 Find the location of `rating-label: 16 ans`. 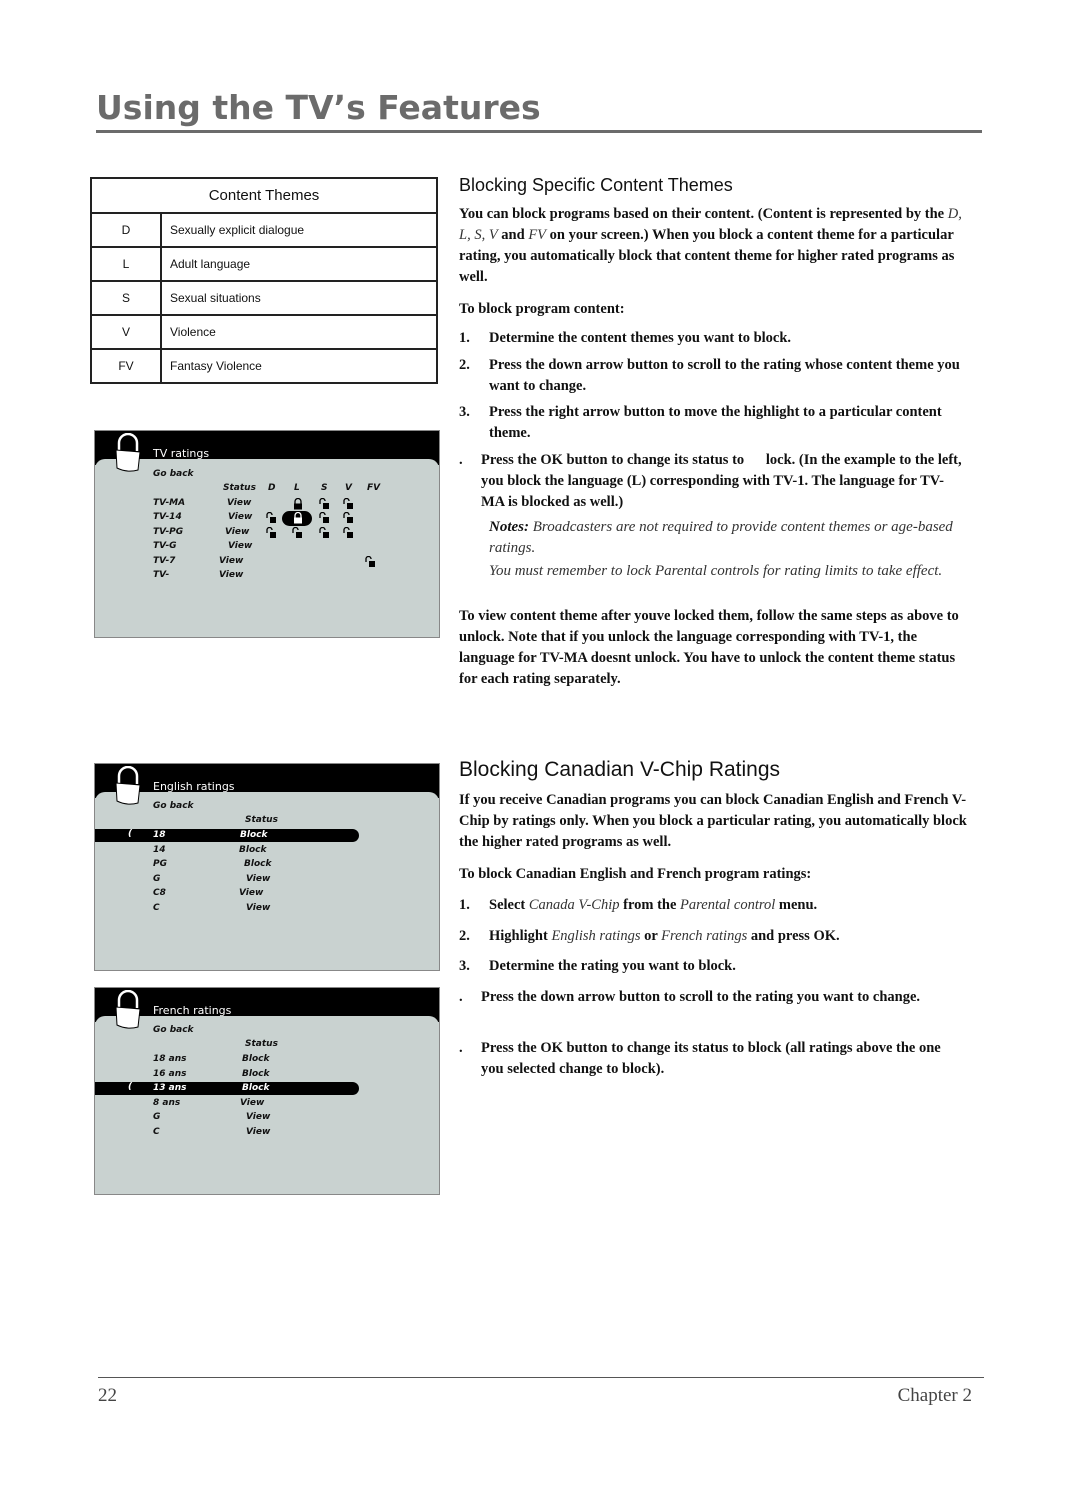

rating-label: 16 ans is located at coordinates (170, 1074).